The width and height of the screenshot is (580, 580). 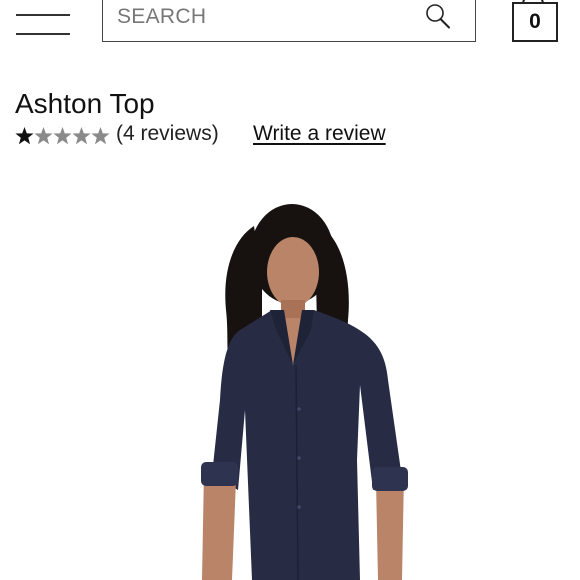 I want to click on review-count-link: (4 reviews), so click(x=167, y=134).